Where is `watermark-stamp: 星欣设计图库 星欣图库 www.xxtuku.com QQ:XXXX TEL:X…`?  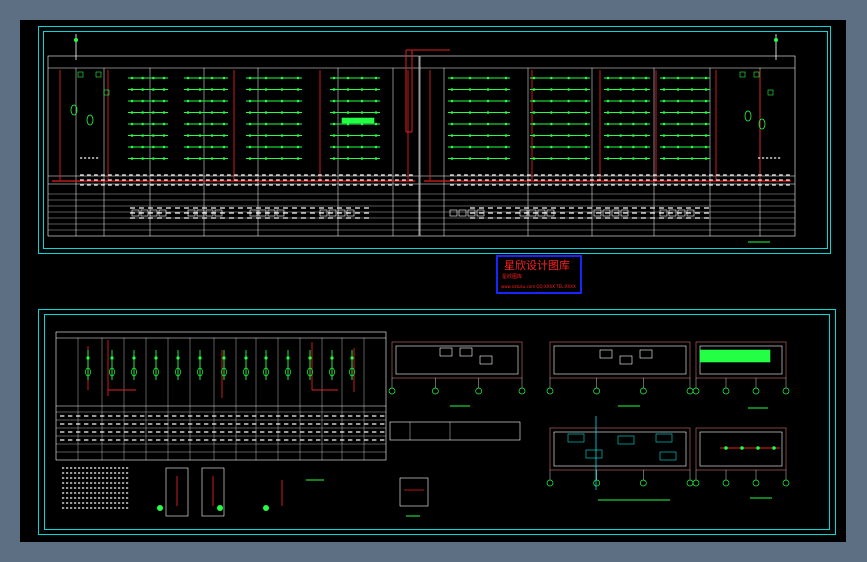
watermark-stamp: 星欣设计图库 星欣图库 www.xxtuku.com QQ:XXXX TEL:X… is located at coordinates (539, 274).